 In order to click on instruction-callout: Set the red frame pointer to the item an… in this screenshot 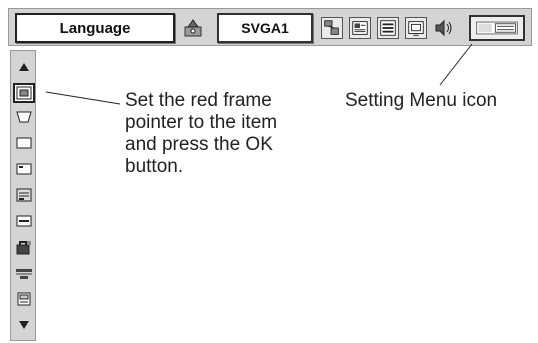, I will do `click(201, 133)`.